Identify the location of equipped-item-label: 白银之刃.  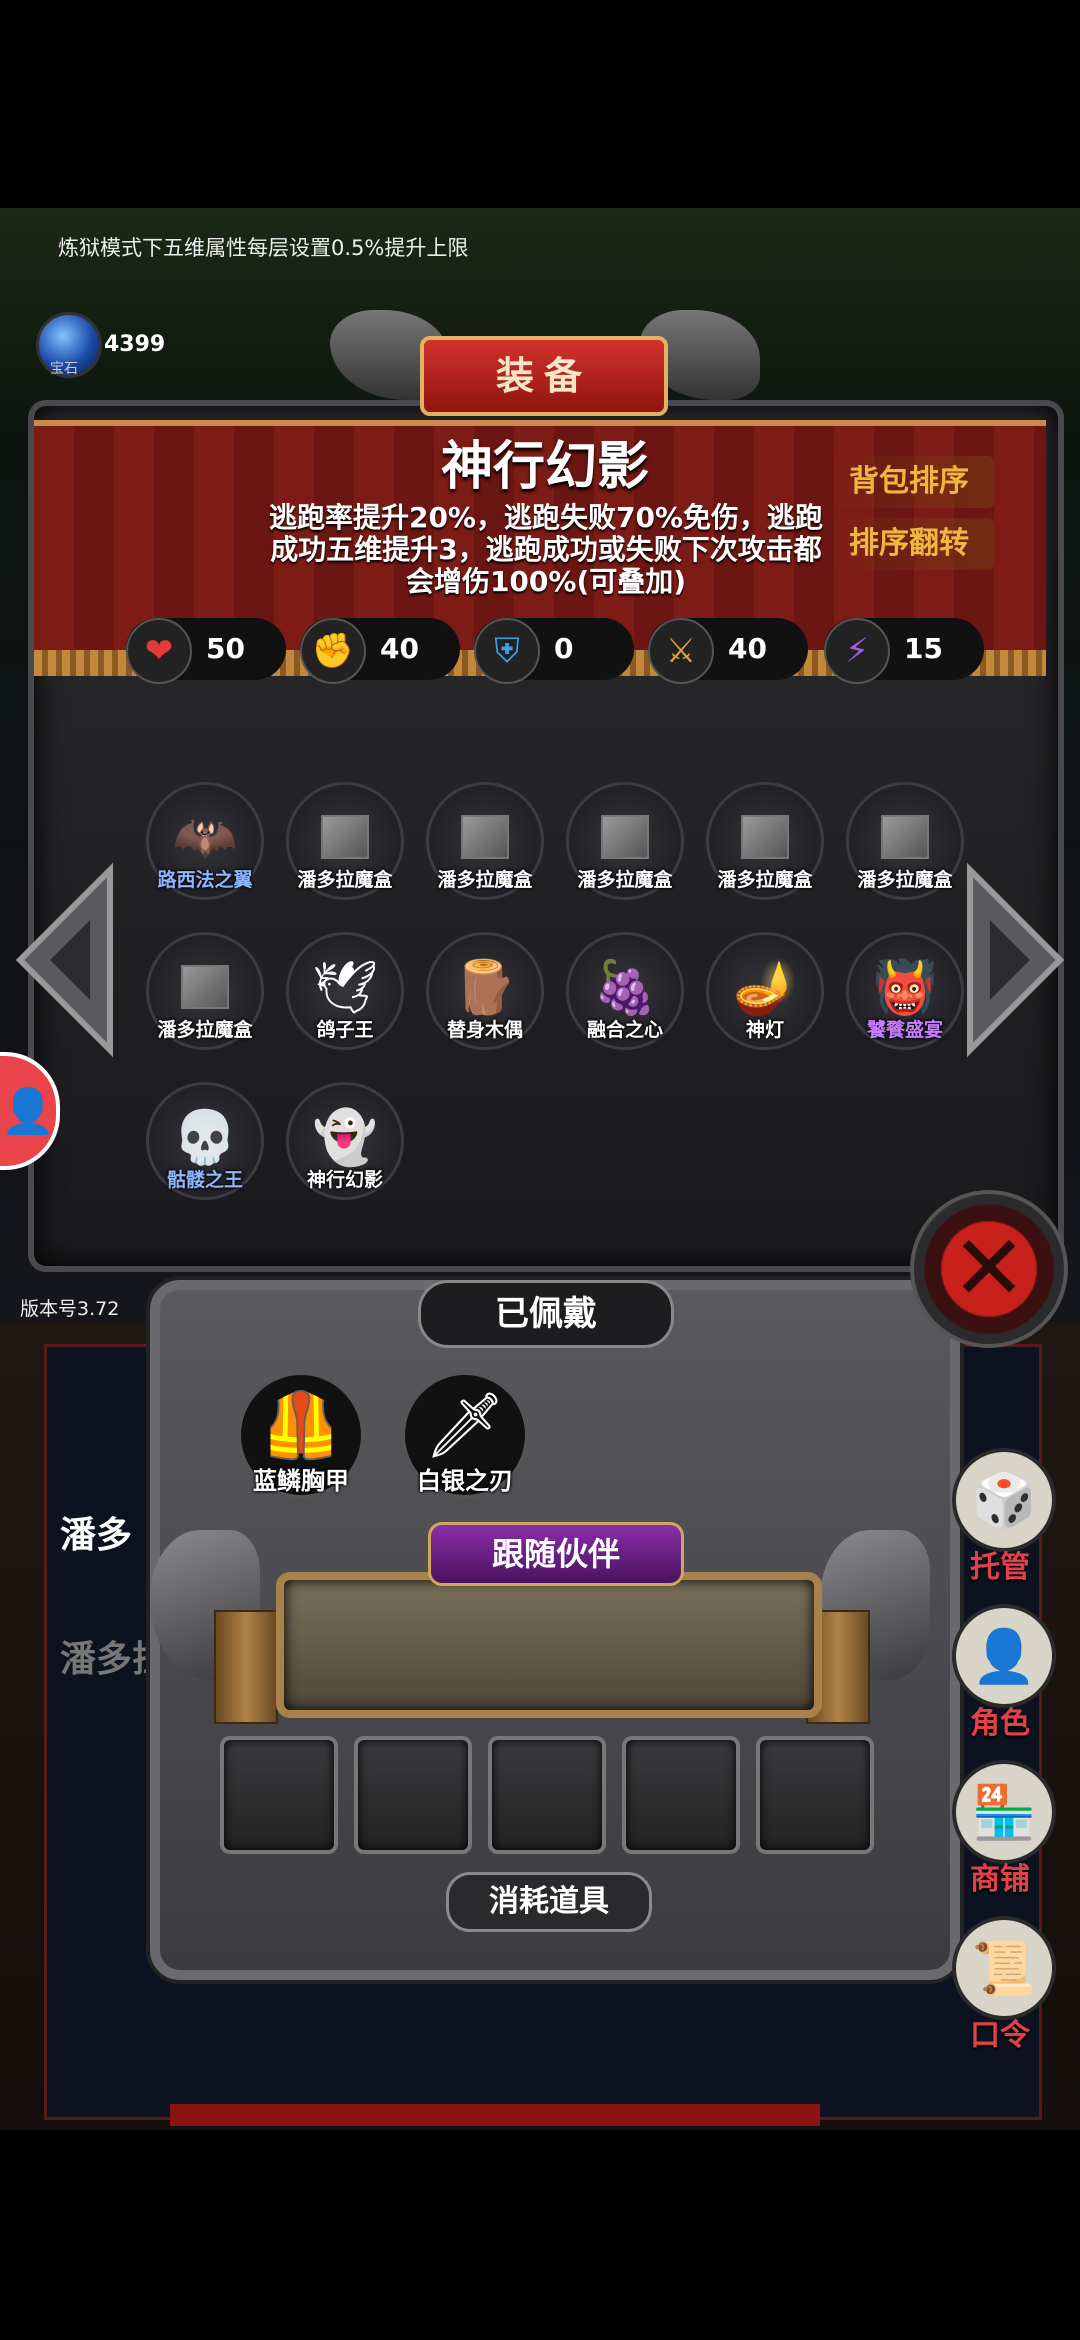
(465, 1481).